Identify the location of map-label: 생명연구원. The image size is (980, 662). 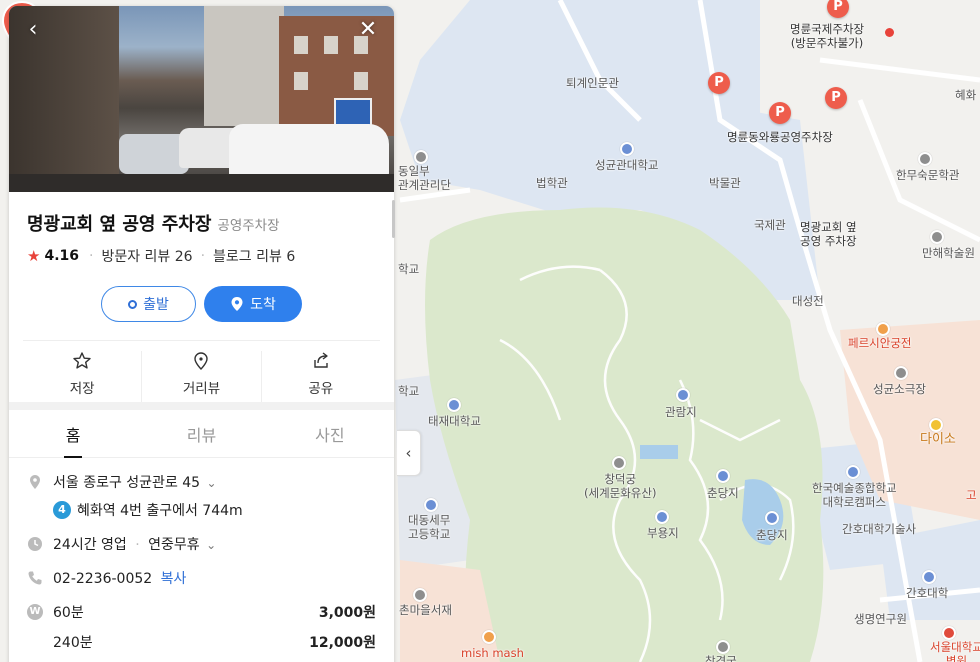
(880, 619).